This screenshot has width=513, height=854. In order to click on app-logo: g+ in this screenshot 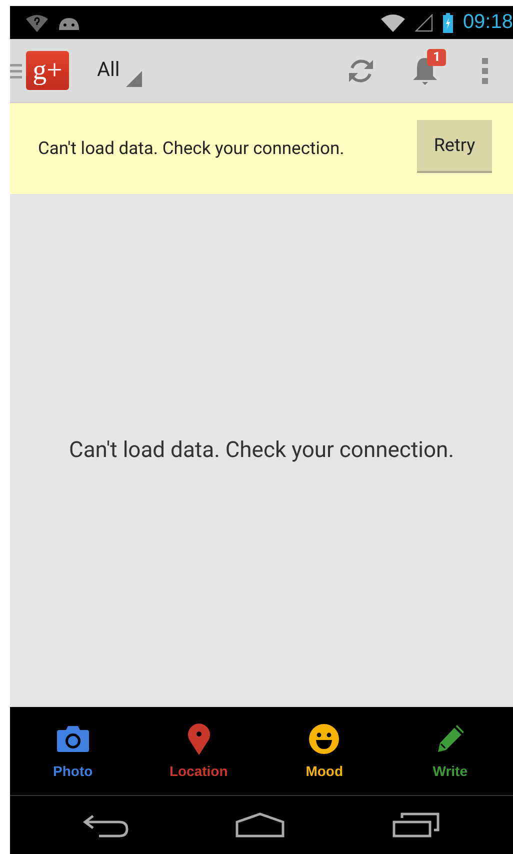, I will do `click(47, 70)`.